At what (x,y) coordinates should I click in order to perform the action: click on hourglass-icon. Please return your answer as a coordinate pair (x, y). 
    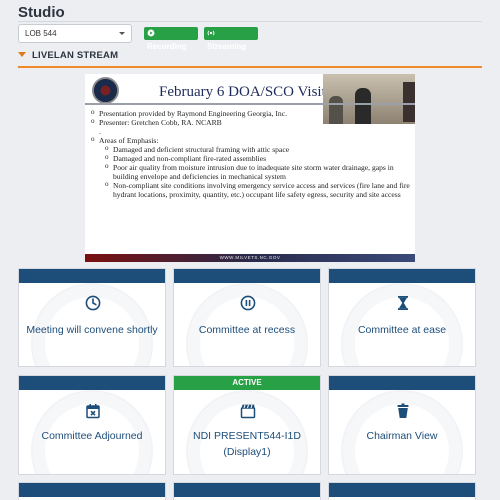
    Looking at the image, I should click on (403, 303).